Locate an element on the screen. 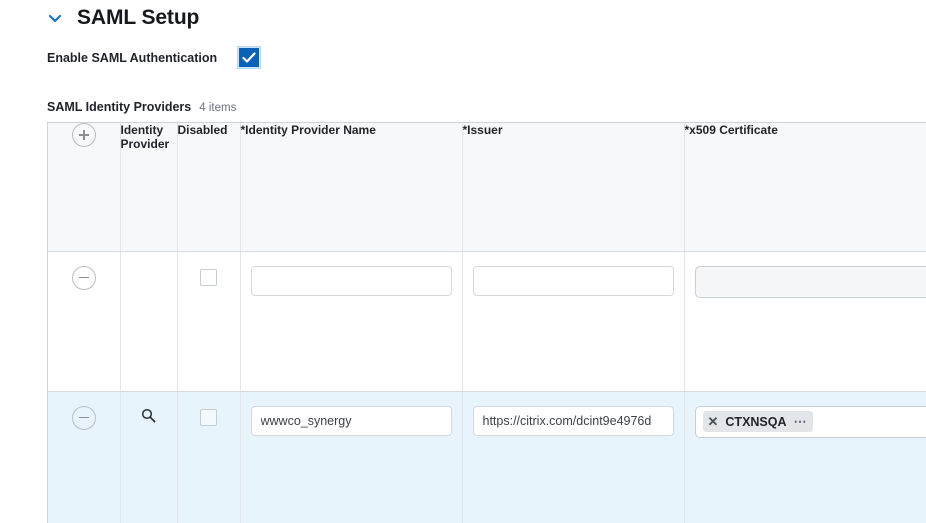 This screenshot has height=523, width=926. check-icon is located at coordinates (249, 57).